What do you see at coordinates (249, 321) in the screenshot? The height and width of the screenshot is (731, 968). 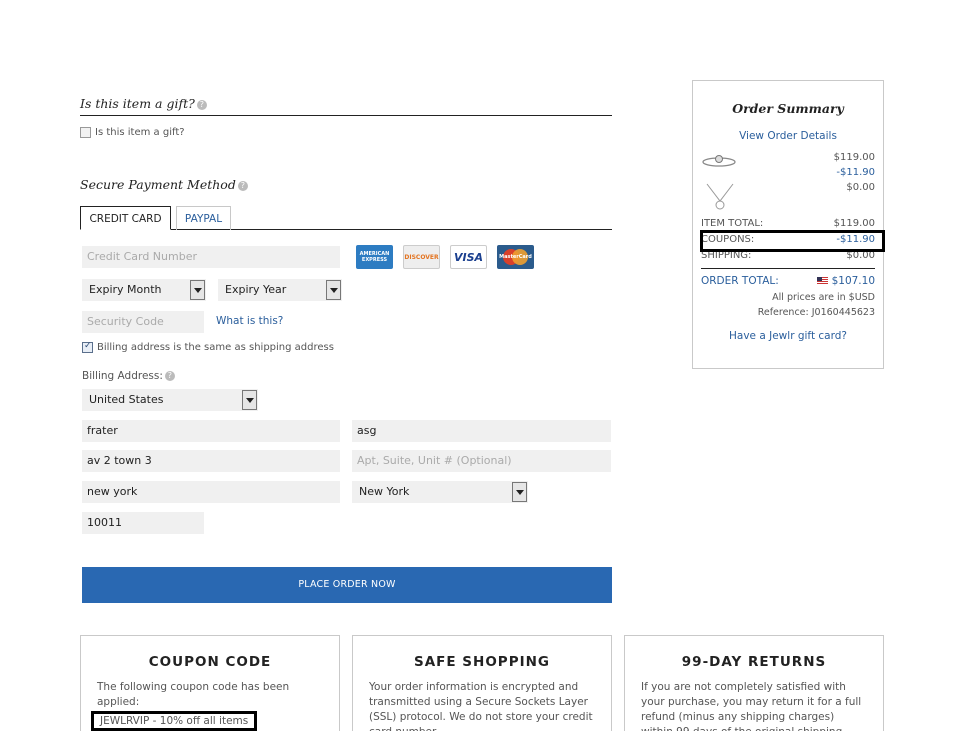 I see `what-is-this-link: What is this?` at bounding box center [249, 321].